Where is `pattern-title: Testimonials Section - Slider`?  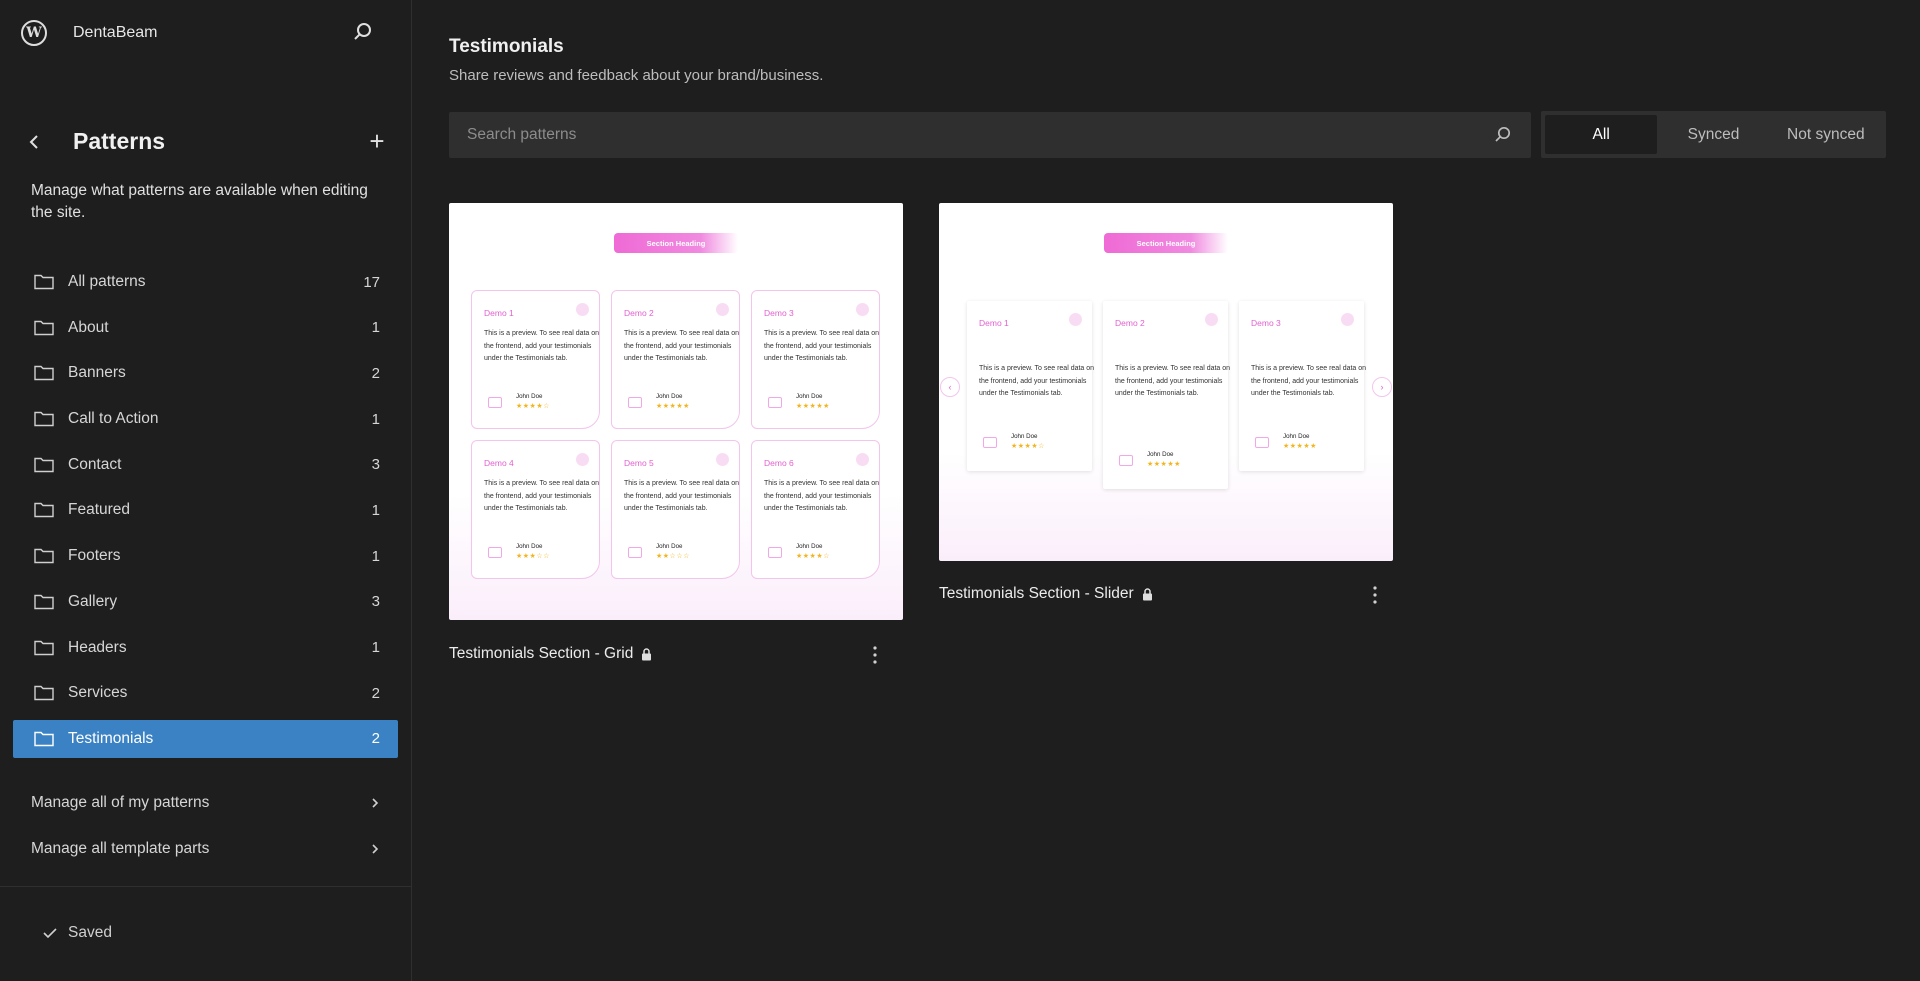 pattern-title: Testimonials Section - Slider is located at coordinates (1046, 594).